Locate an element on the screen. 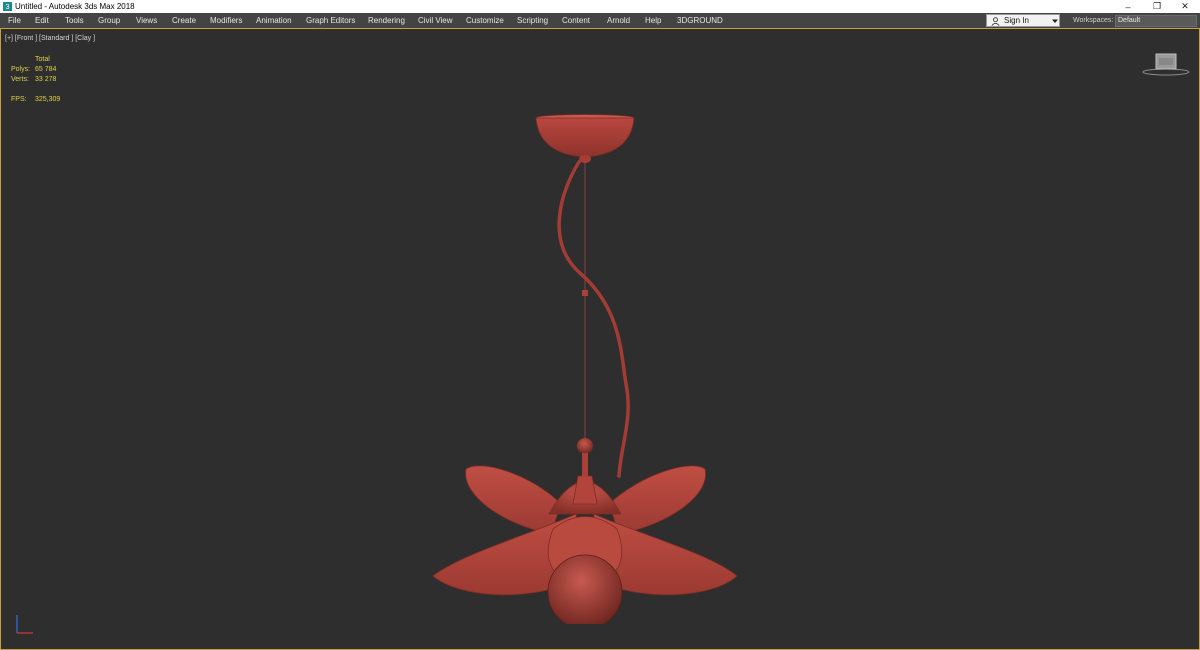 The image size is (1200, 650). viewport-label: [+] [Front ] [Standard ] [Clay ] is located at coordinates (50, 38).